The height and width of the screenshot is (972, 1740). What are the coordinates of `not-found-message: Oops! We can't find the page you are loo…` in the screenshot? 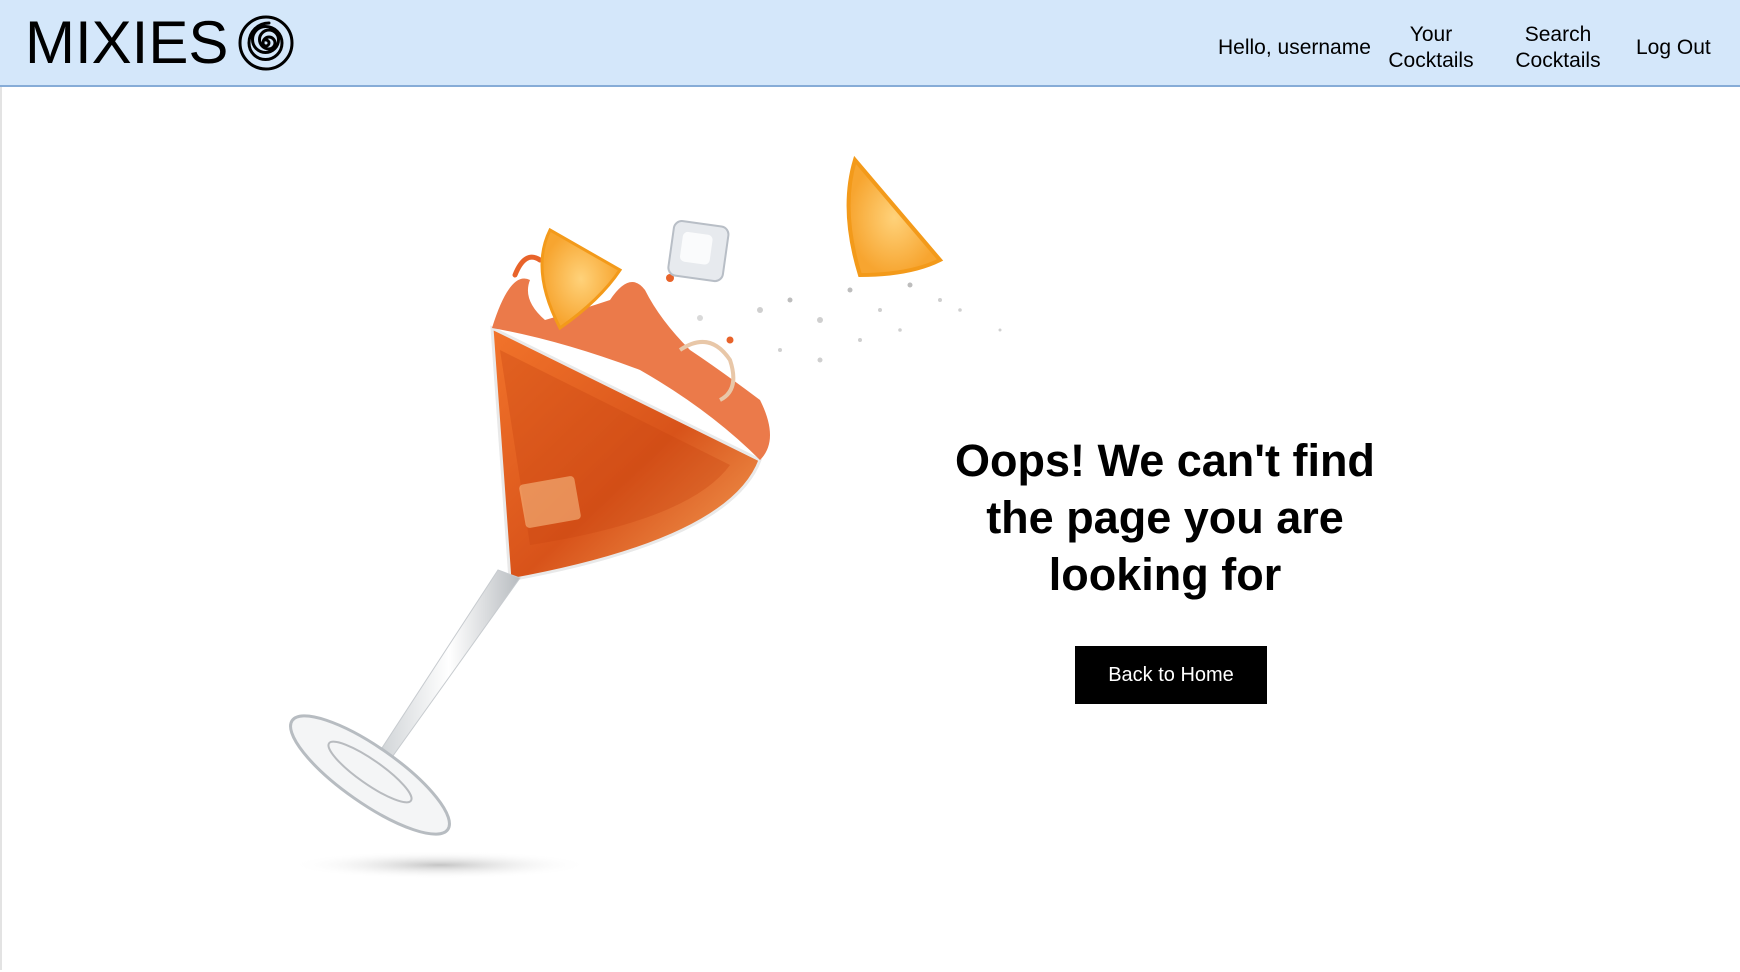 It's located at (1165, 517).